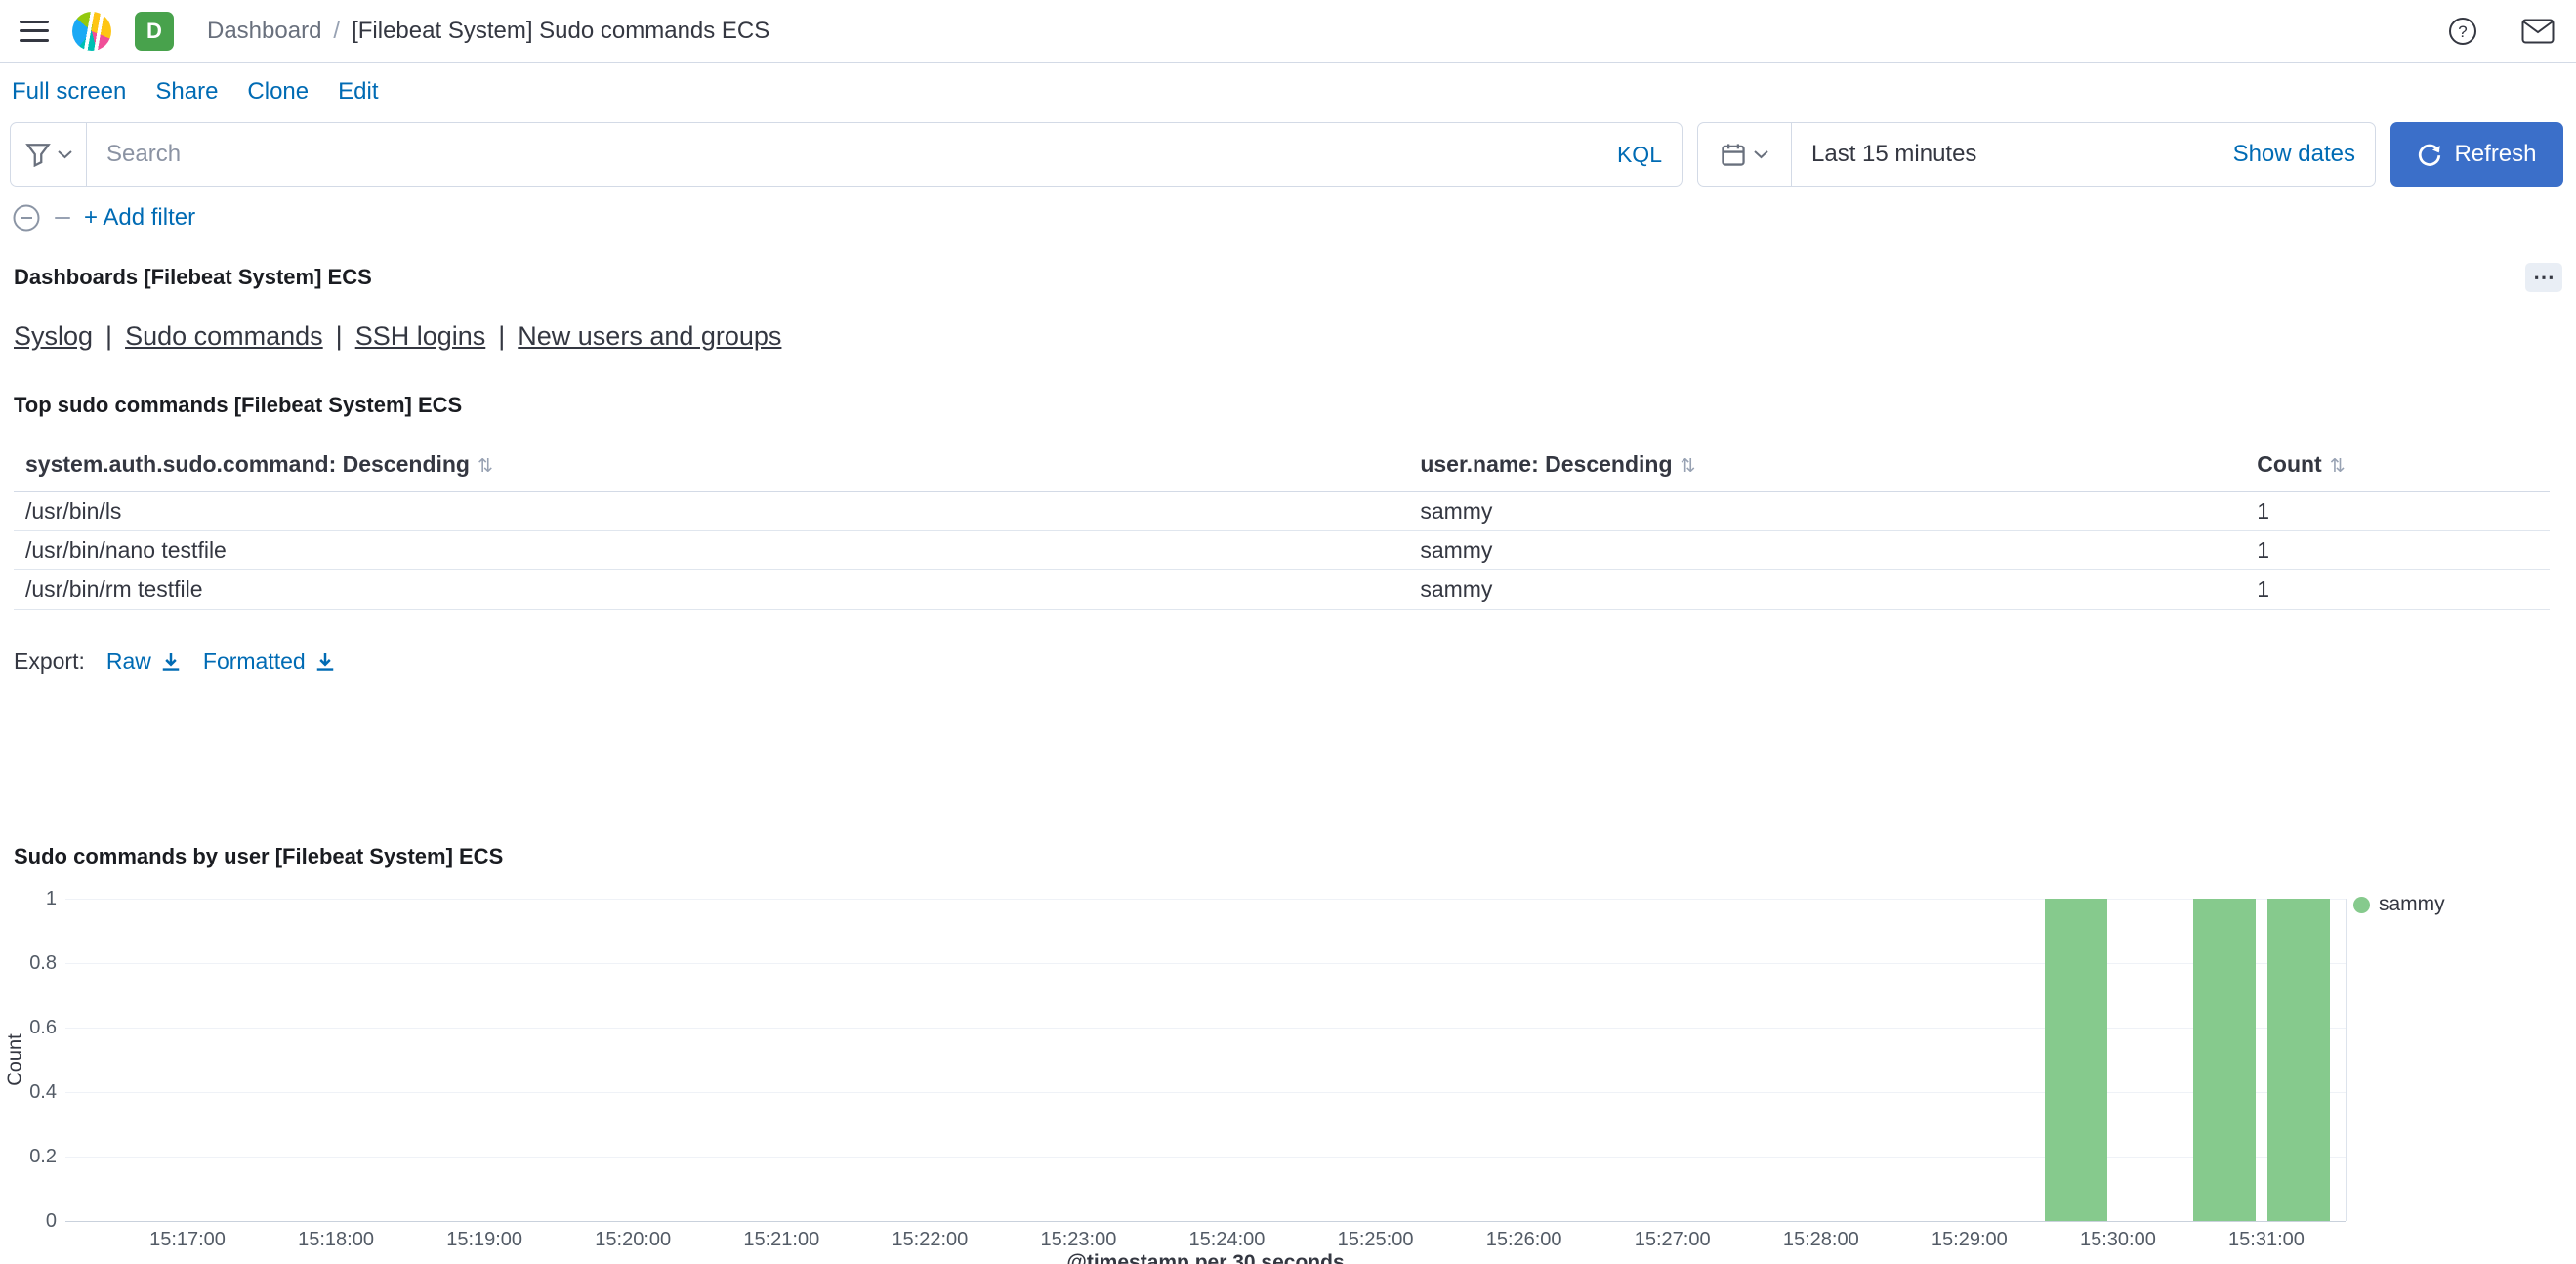  I want to click on column-header-username: user.name: Descending ⇅, so click(1827, 467).